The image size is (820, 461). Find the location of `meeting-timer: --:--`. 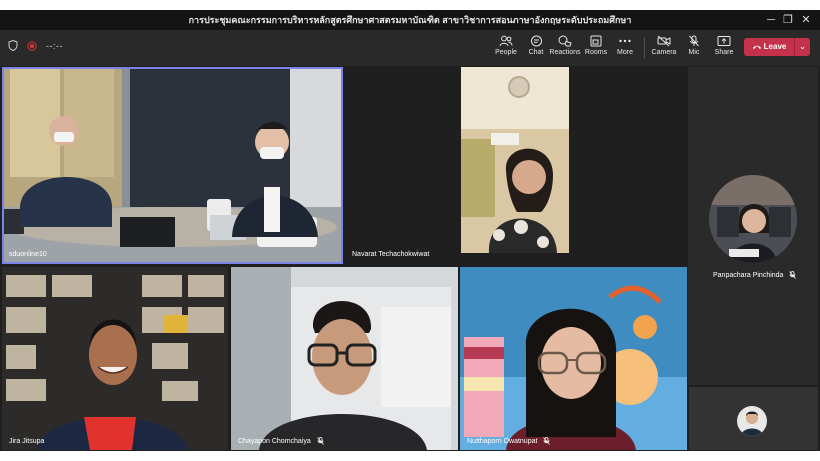

meeting-timer: --:-- is located at coordinates (54, 45).